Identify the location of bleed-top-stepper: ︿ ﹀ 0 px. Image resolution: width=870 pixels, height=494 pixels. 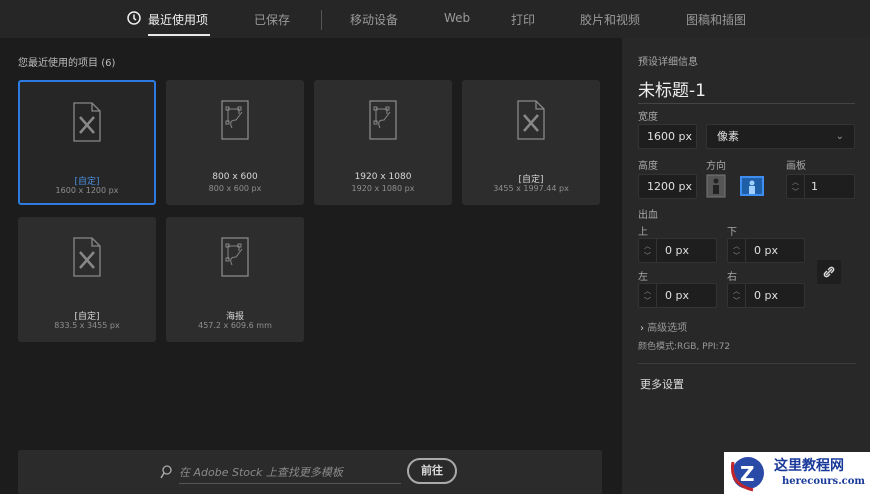
(677, 250).